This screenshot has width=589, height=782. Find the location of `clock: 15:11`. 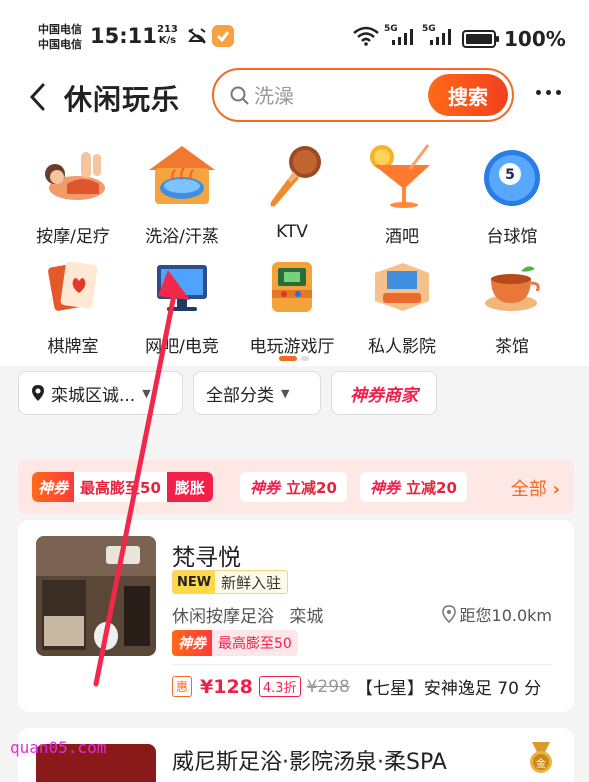

clock: 15:11 is located at coordinates (123, 36).